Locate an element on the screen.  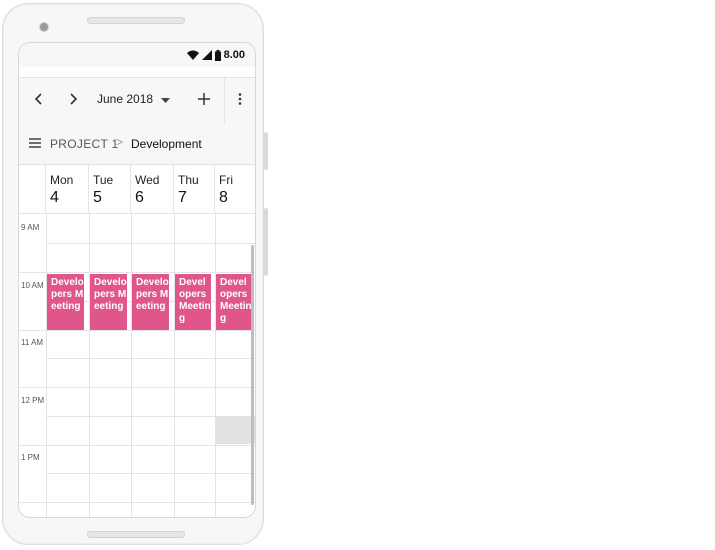
previous-button is located at coordinates (39, 101).